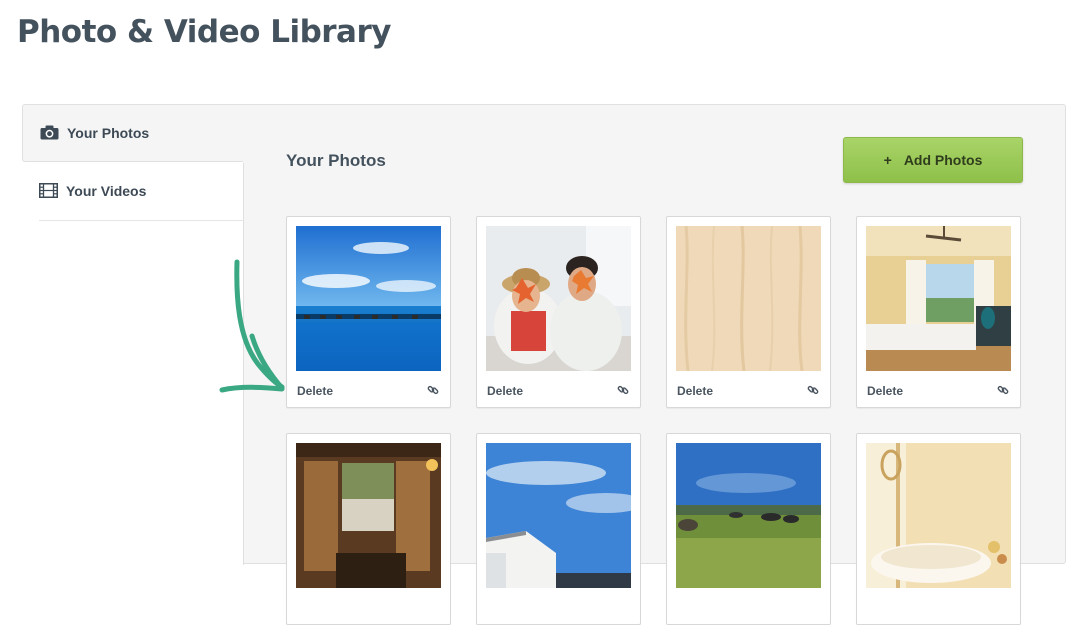  I want to click on villa-interior-image, so click(368, 515).